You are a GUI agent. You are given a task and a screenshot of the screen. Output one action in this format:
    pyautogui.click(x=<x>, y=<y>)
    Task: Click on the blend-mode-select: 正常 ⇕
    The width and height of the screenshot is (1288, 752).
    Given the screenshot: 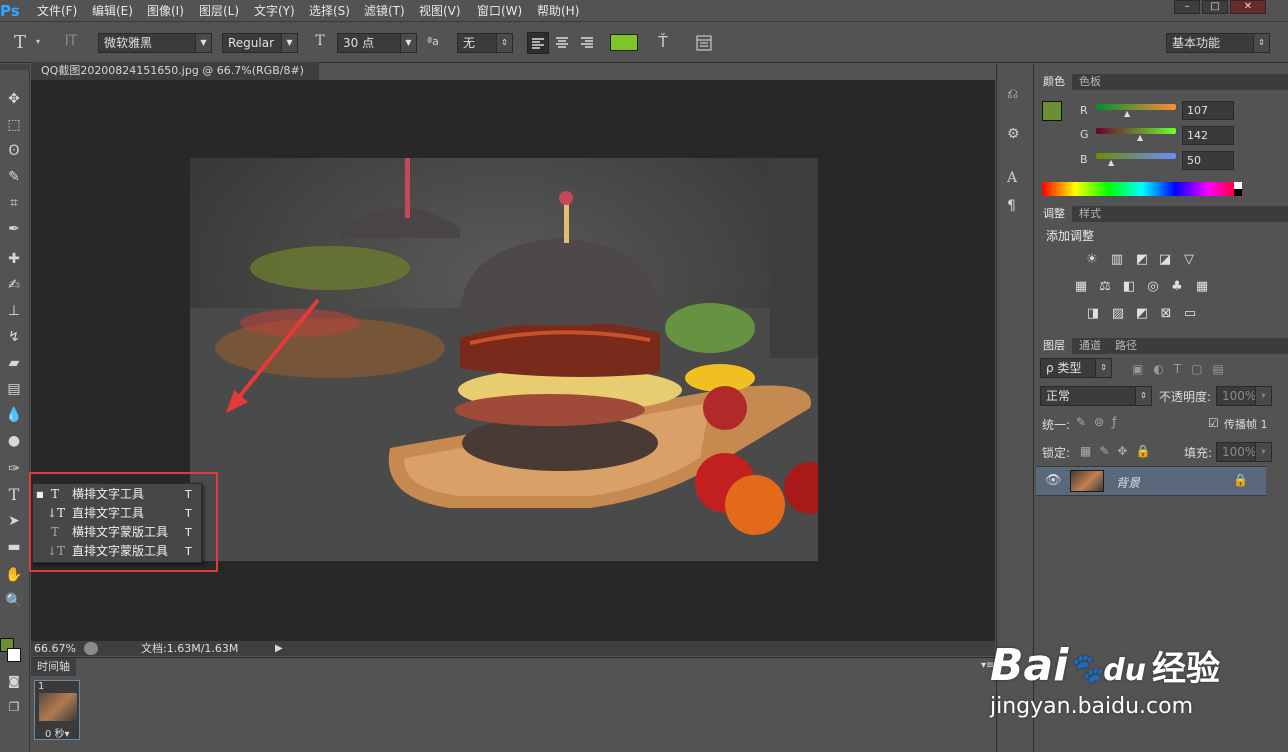 What is the action you would take?
    pyautogui.click(x=1096, y=396)
    